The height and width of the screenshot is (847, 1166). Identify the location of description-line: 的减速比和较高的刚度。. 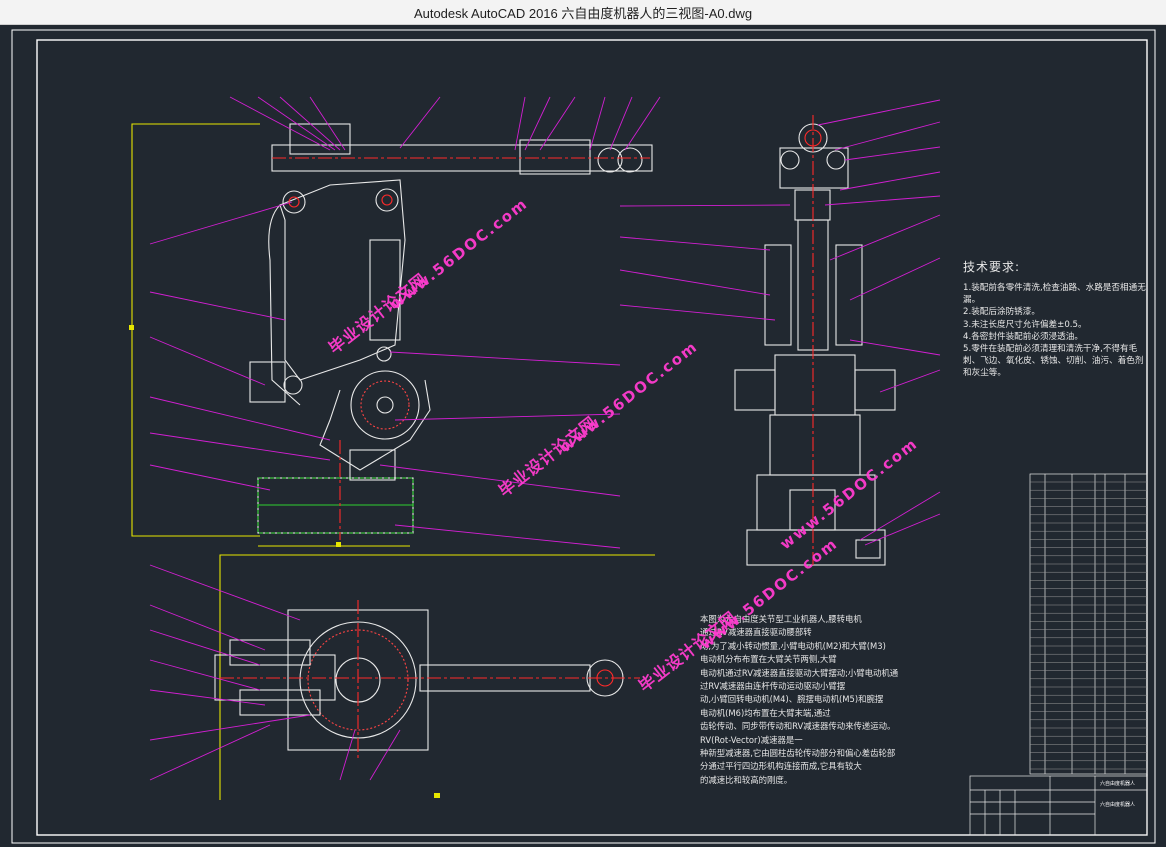
(746, 779).